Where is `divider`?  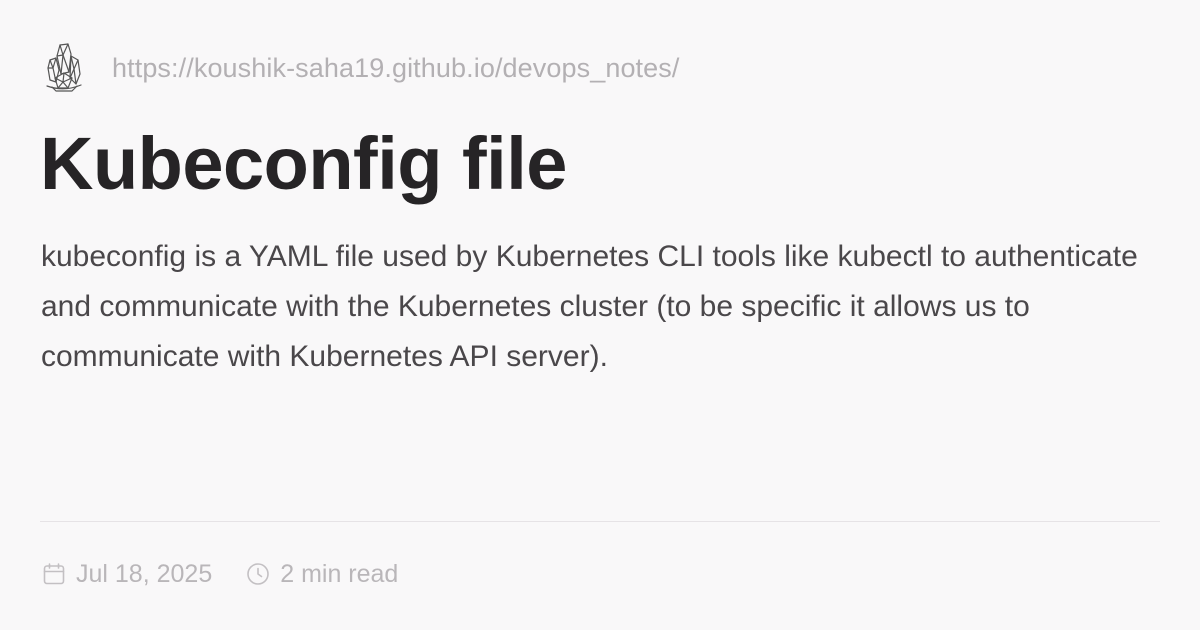
divider is located at coordinates (600, 521).